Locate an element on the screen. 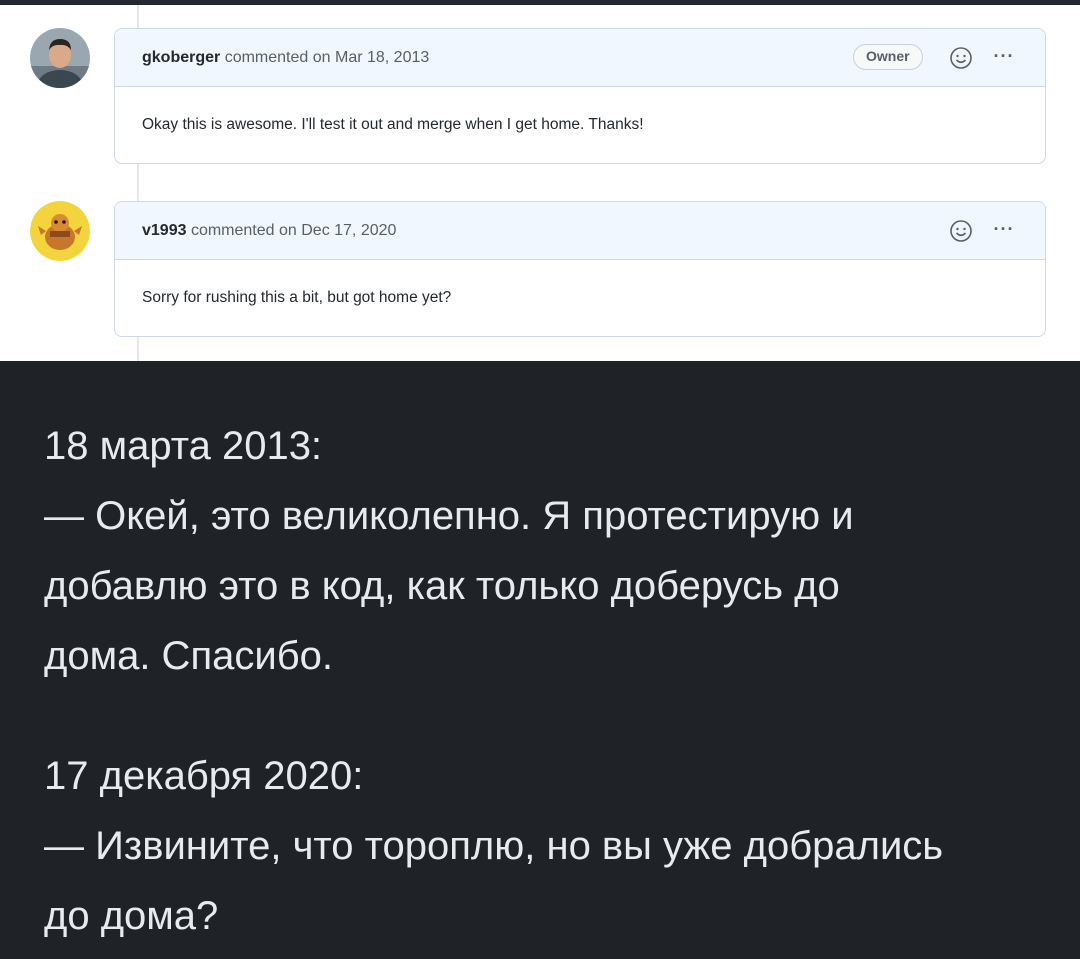  comment-meta: gkoberger commented on Mar 18, 2013 is located at coordinates (285, 58).